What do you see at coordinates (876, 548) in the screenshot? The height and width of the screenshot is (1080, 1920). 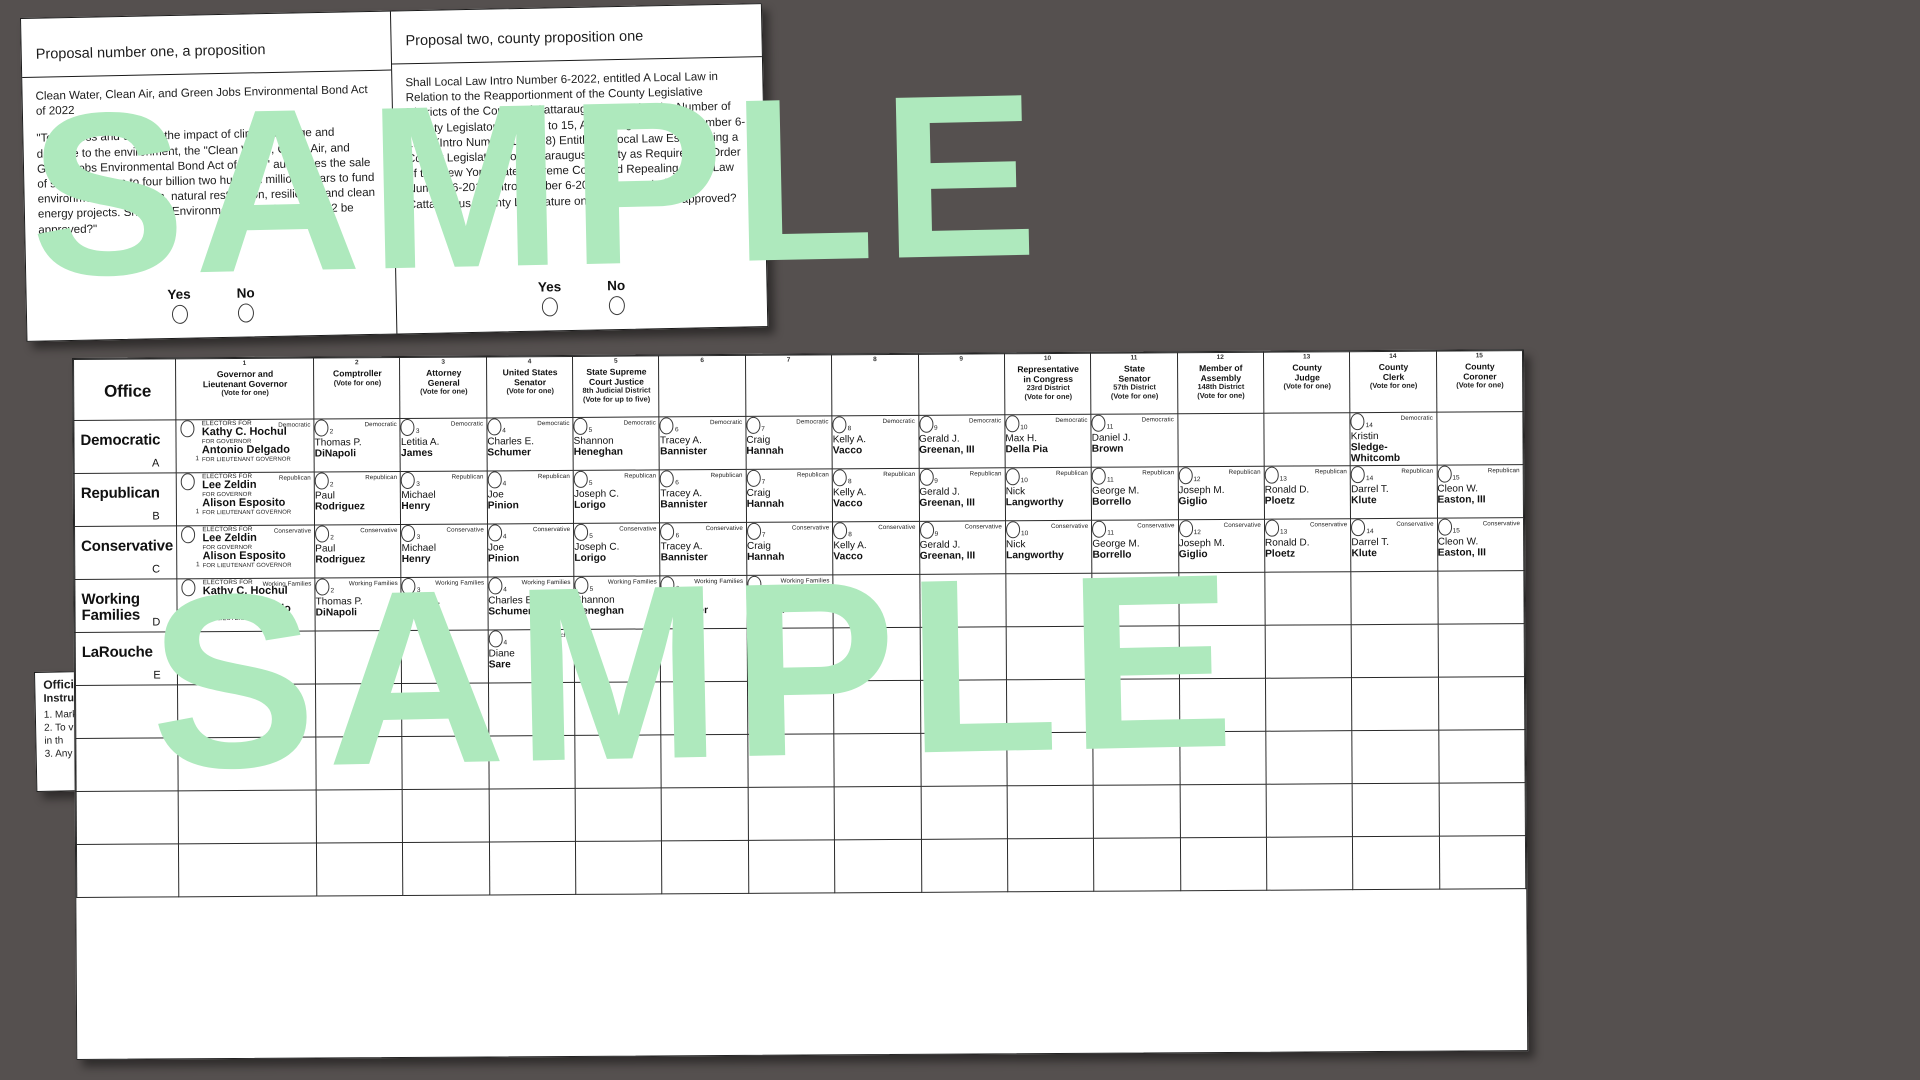 I see `candidate-cell: Conservative 8 Kelly A. Vacco` at bounding box center [876, 548].